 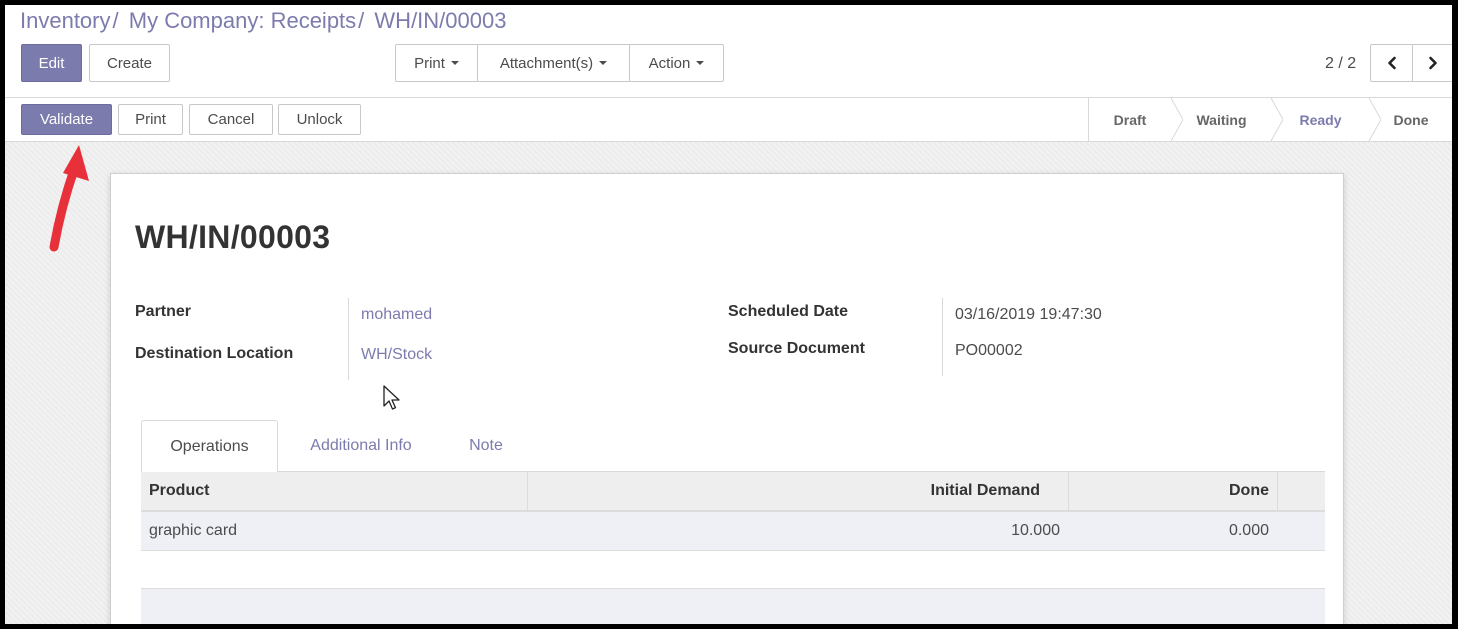 I want to click on create-button: Create, so click(x=129, y=63).